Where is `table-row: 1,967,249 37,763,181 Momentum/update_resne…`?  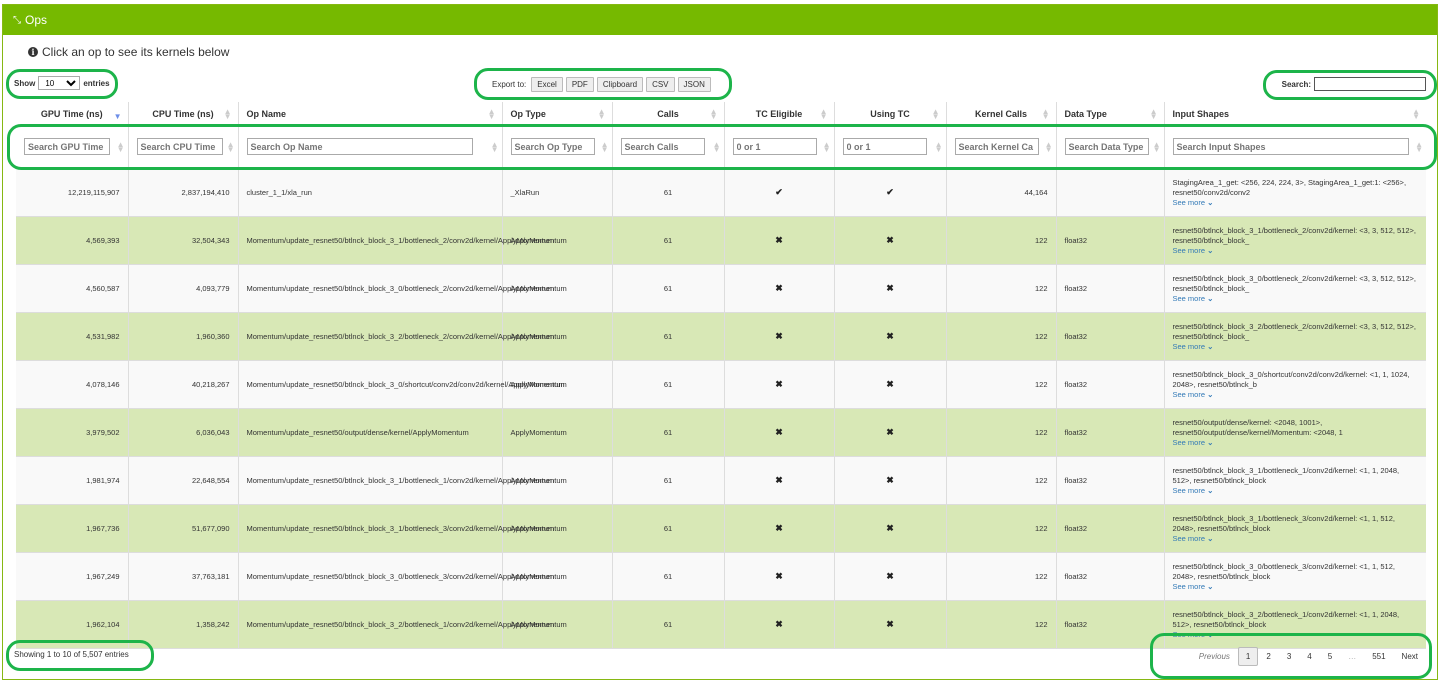 table-row: 1,967,249 37,763,181 Momentum/update_resne… is located at coordinates (721, 576).